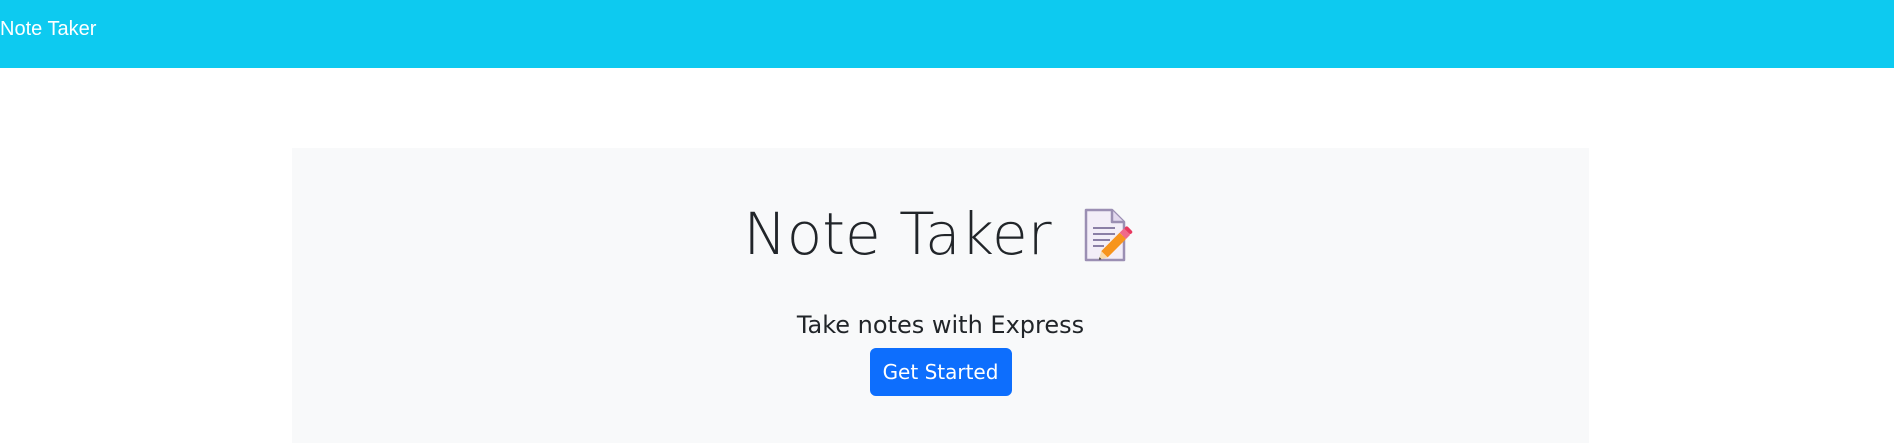 Image resolution: width=1894 pixels, height=443 pixels. I want to click on hero-title-row: Note Taker, so click(940, 234).